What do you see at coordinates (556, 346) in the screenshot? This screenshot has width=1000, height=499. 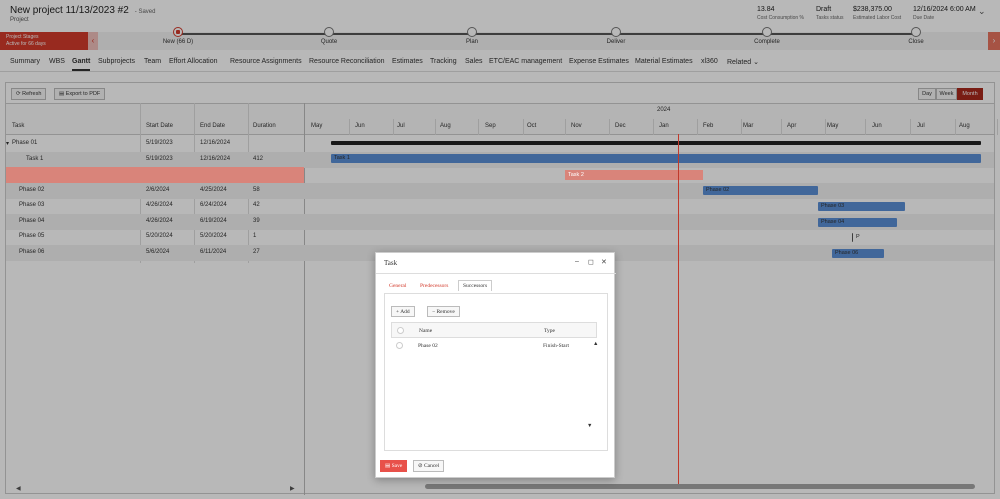 I see `successor-type: Finish-Start` at bounding box center [556, 346].